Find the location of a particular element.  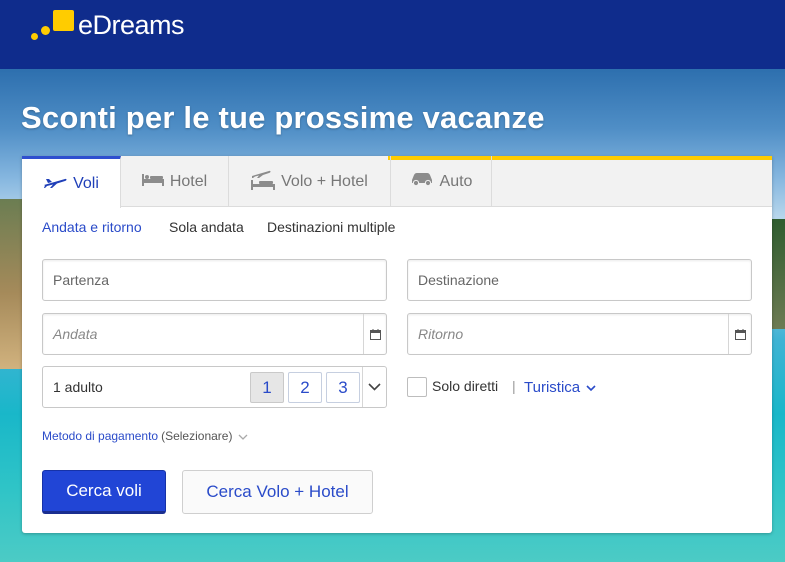

payment-method-note: (Selezionare) is located at coordinates (197, 436).